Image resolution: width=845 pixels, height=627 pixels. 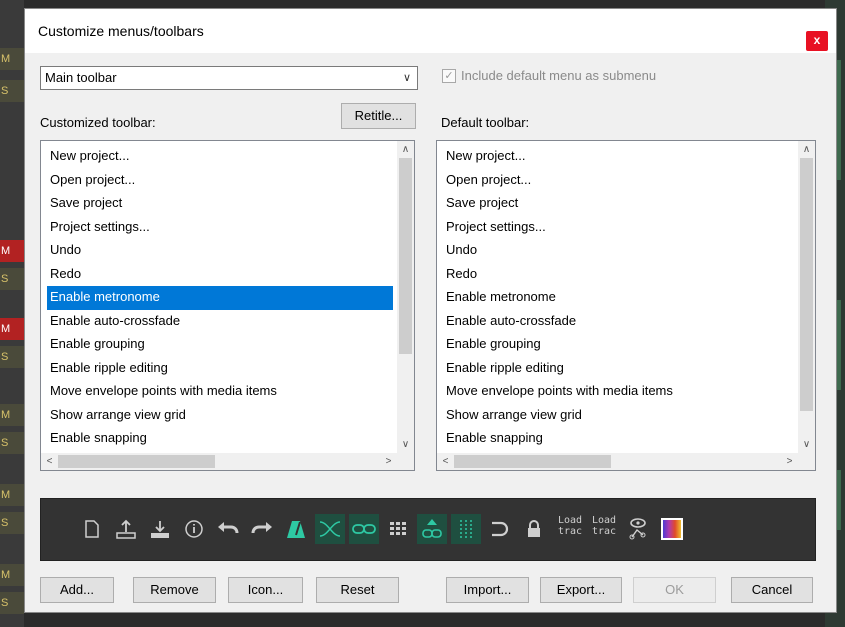 I want to click on reset-button: Reset, so click(x=357, y=590).